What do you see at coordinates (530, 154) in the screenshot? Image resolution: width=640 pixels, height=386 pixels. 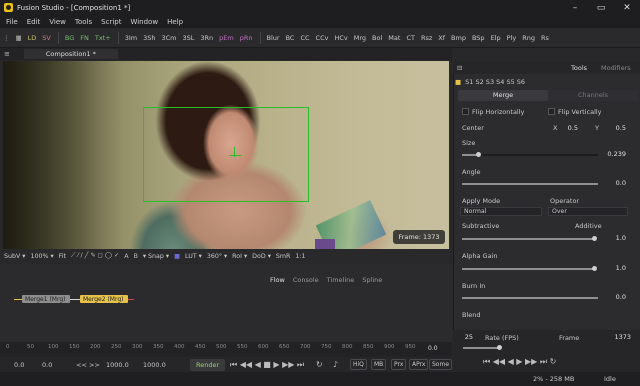 I see `size-slider` at bounding box center [530, 154].